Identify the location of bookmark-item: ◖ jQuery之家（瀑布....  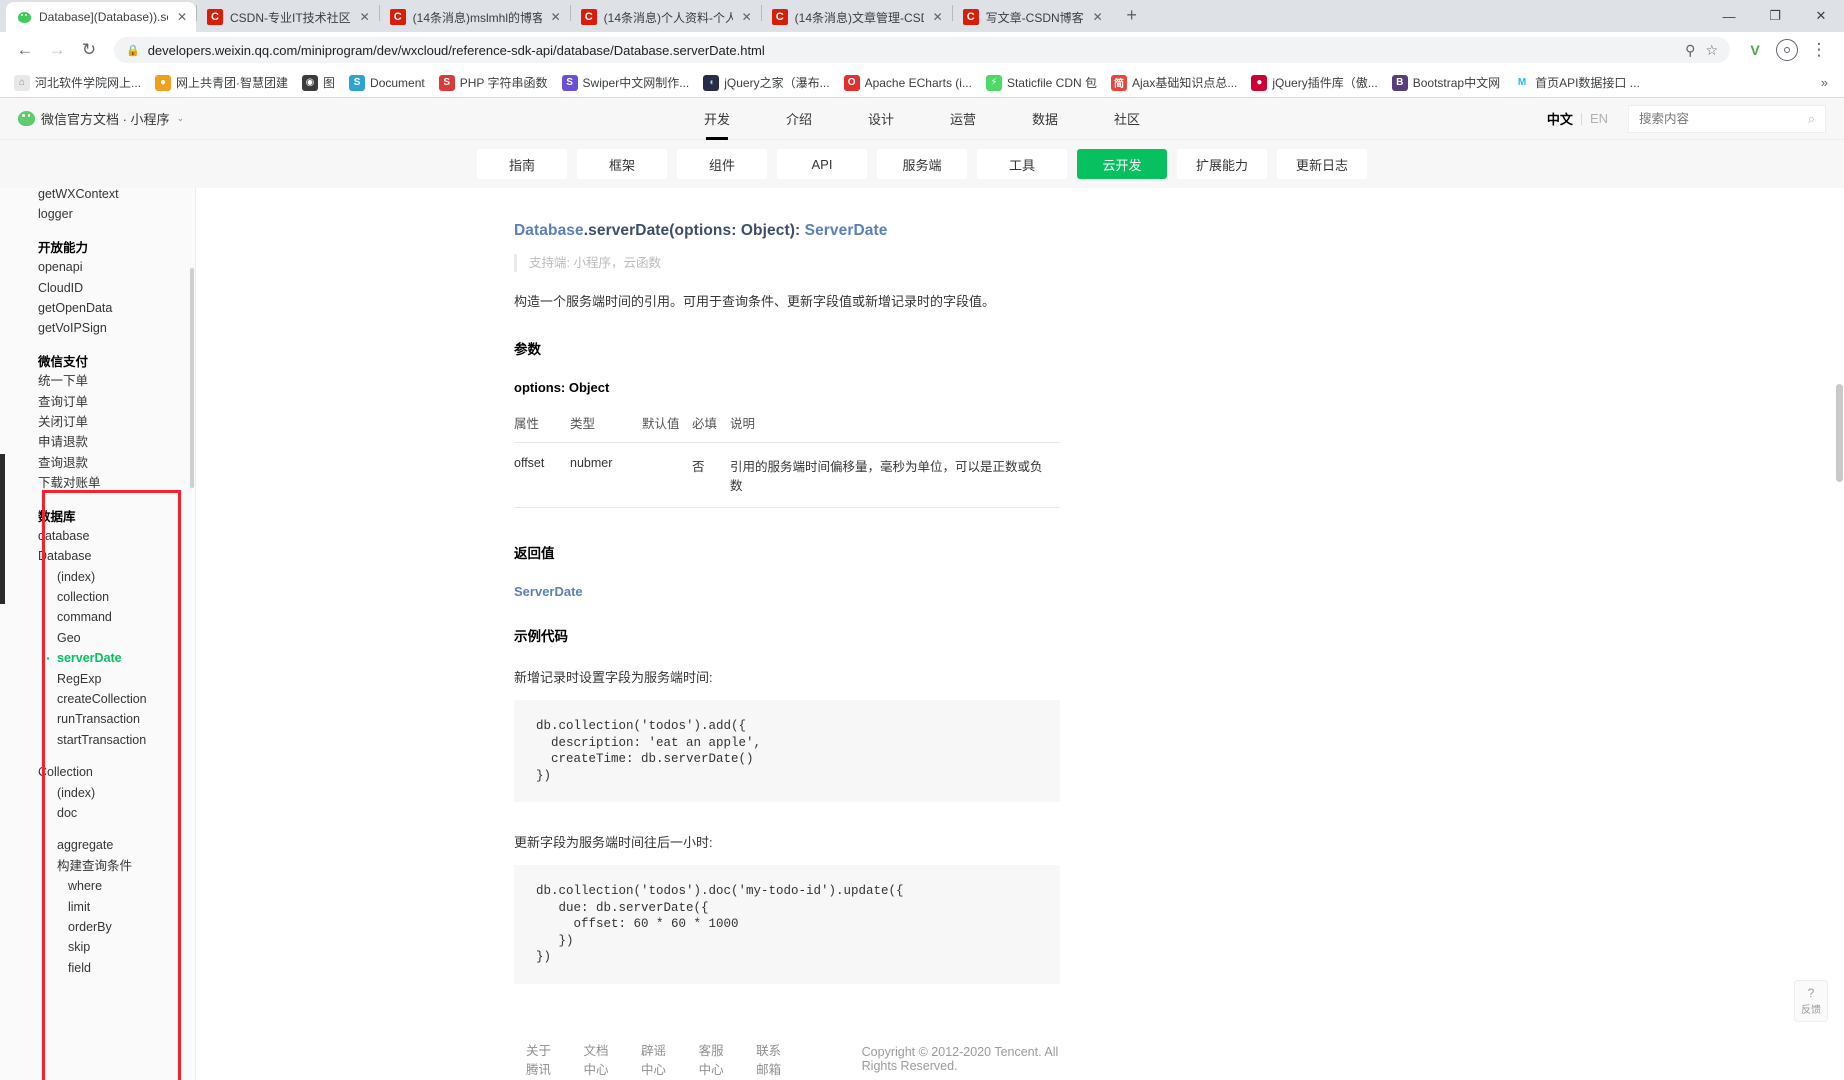
(766, 82).